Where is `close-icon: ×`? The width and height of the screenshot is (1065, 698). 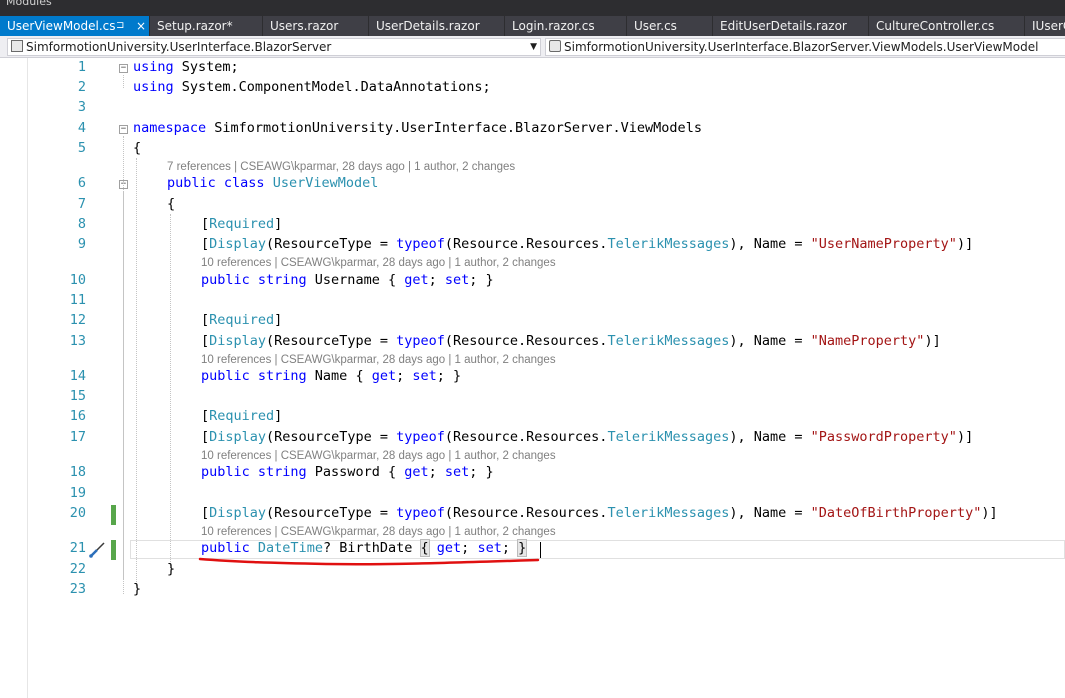
close-icon: × is located at coordinates (141, 26).